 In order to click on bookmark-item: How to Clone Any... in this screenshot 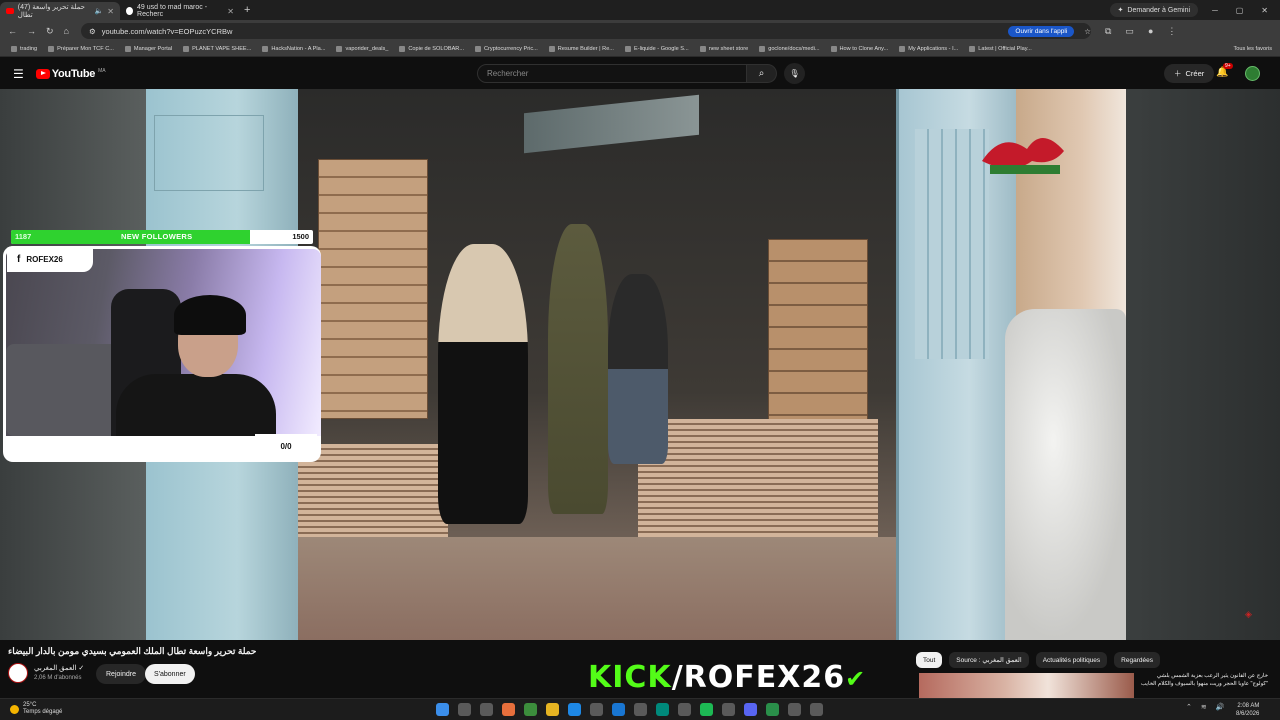, I will do `click(859, 49)`.